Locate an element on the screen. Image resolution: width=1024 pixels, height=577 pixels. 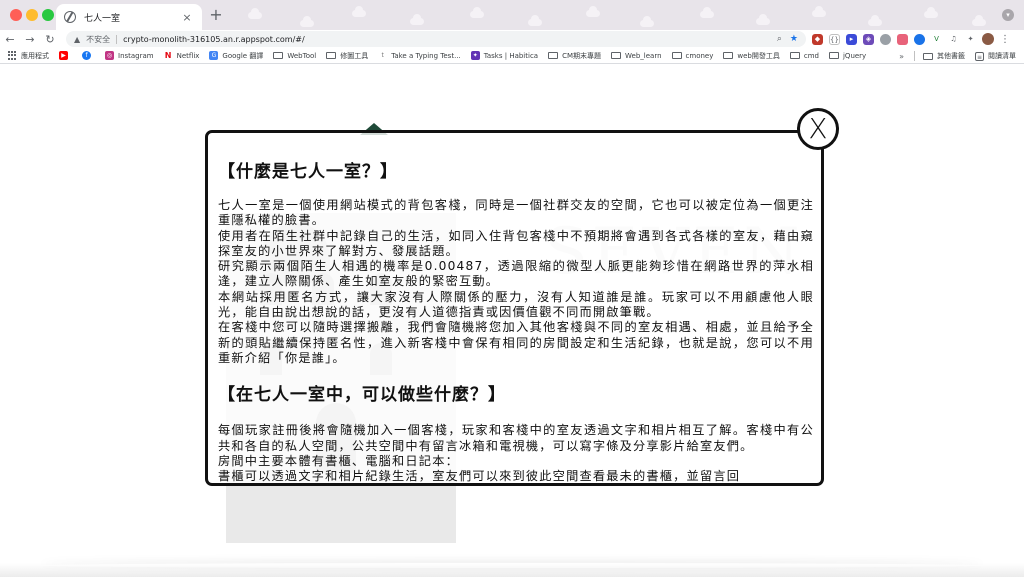
gray-extension-icon is located at coordinates (885, 39).